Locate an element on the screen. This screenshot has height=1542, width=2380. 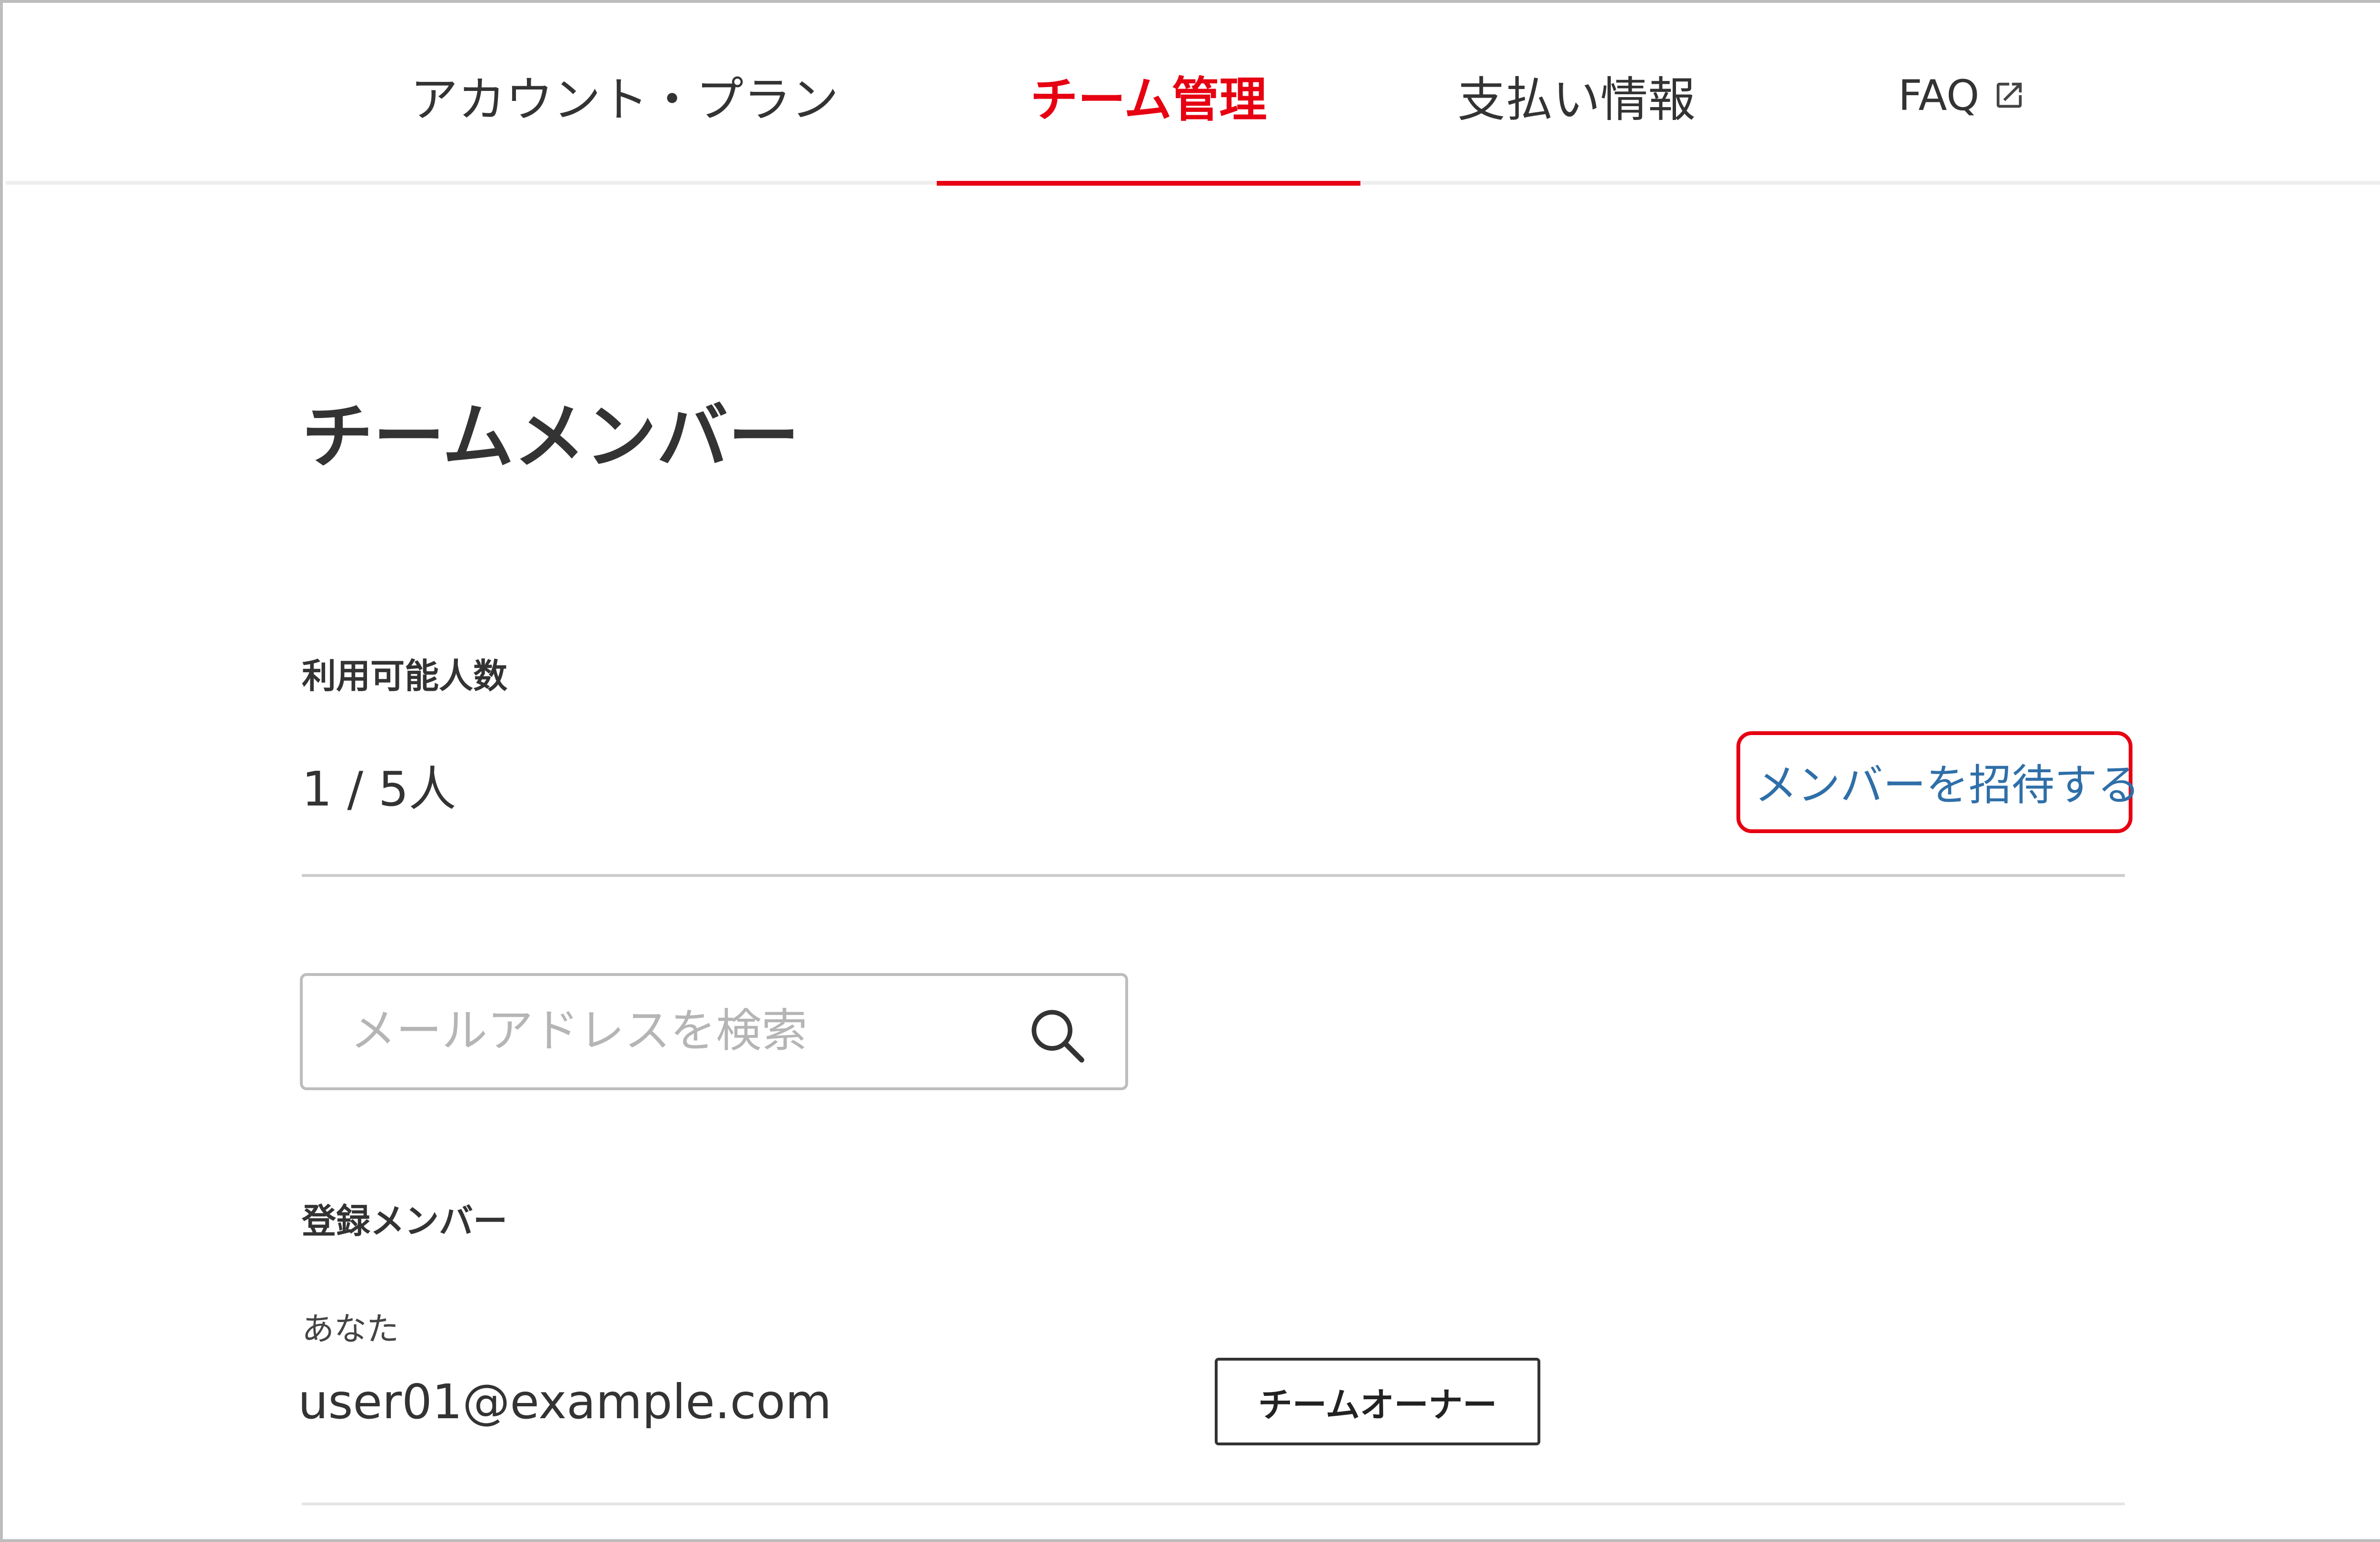
tab-team-management-label: チーム管理 is located at coordinates (1148, 99).